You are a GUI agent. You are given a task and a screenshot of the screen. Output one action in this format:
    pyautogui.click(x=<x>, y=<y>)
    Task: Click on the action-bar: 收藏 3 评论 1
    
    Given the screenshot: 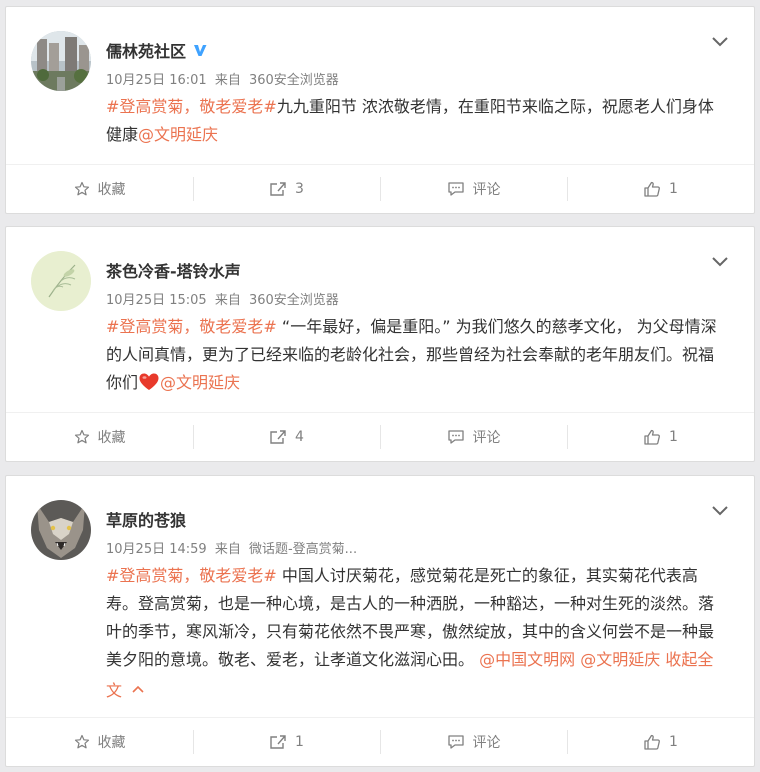 What is the action you would take?
    pyautogui.click(x=380, y=188)
    